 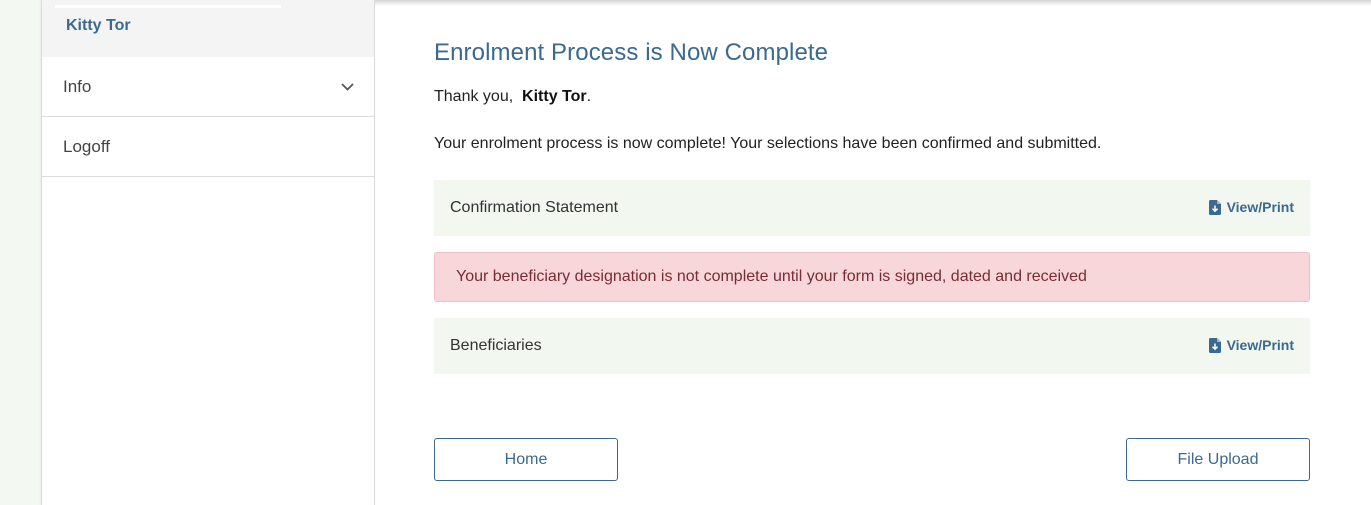 What do you see at coordinates (554, 96) in the screenshot?
I see `thanks-name: Kitty Tor` at bounding box center [554, 96].